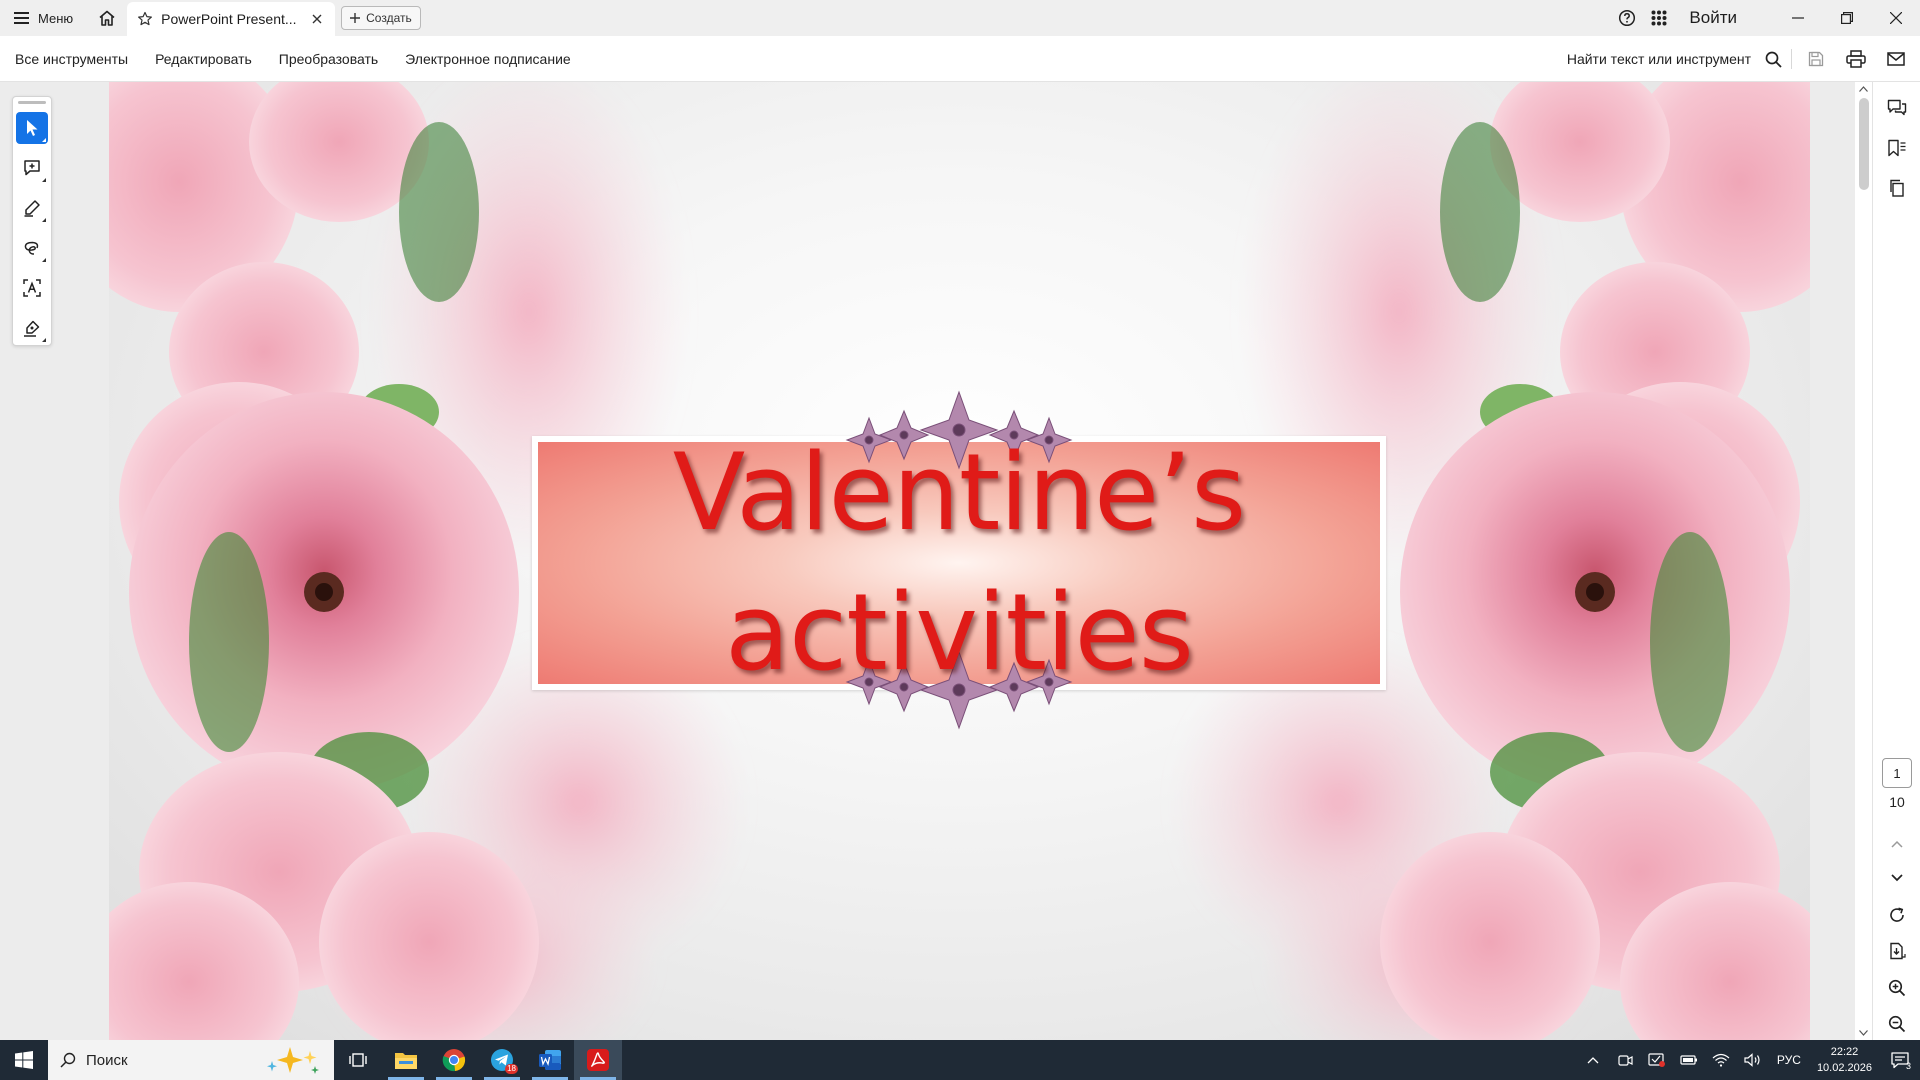 The image size is (1920, 1080). What do you see at coordinates (32, 328) in the screenshot?
I see `sign-tool-button` at bounding box center [32, 328].